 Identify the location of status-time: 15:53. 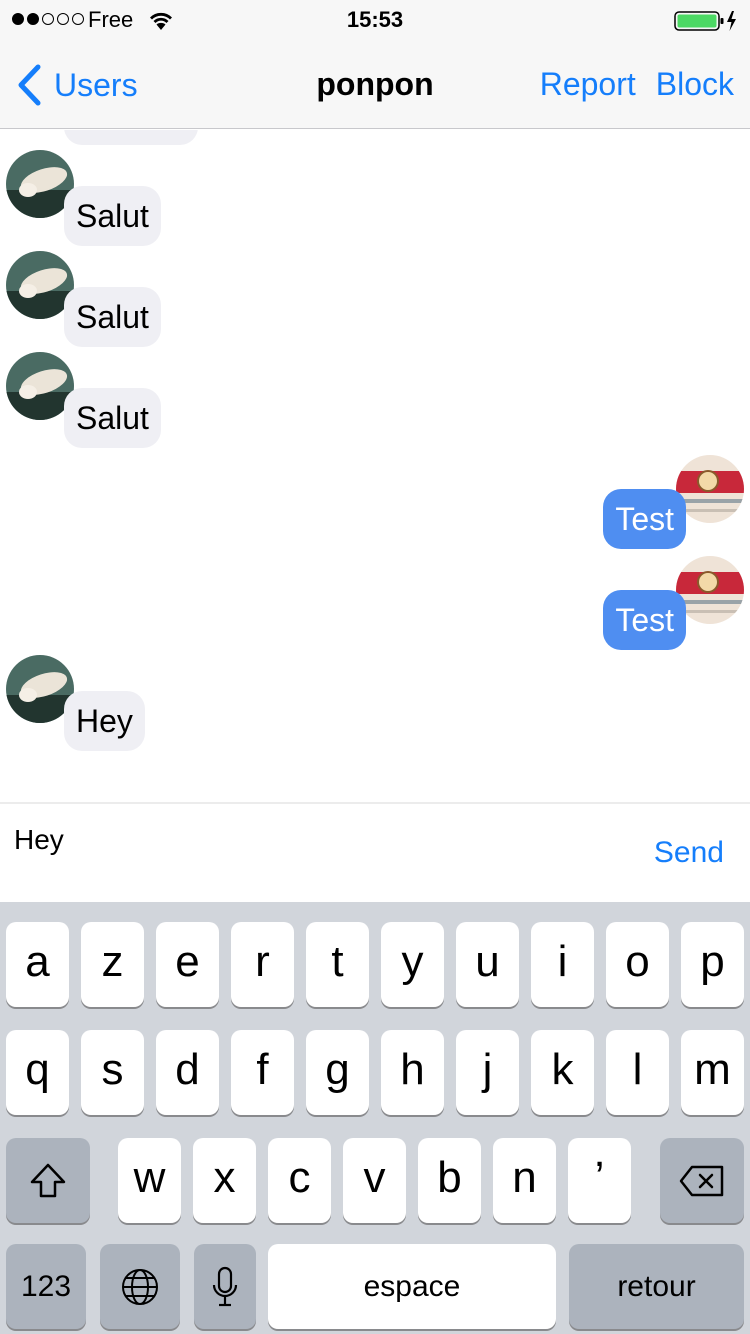
(375, 19).